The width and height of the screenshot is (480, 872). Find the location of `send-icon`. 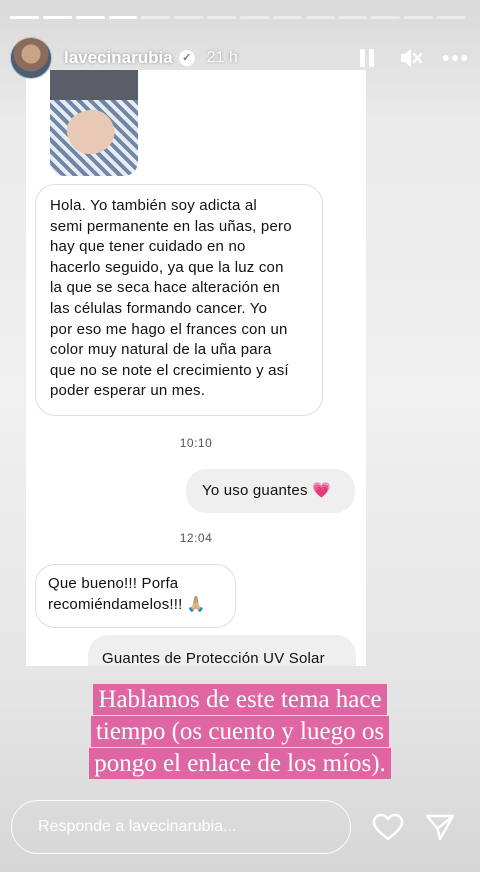

send-icon is located at coordinates (440, 827).